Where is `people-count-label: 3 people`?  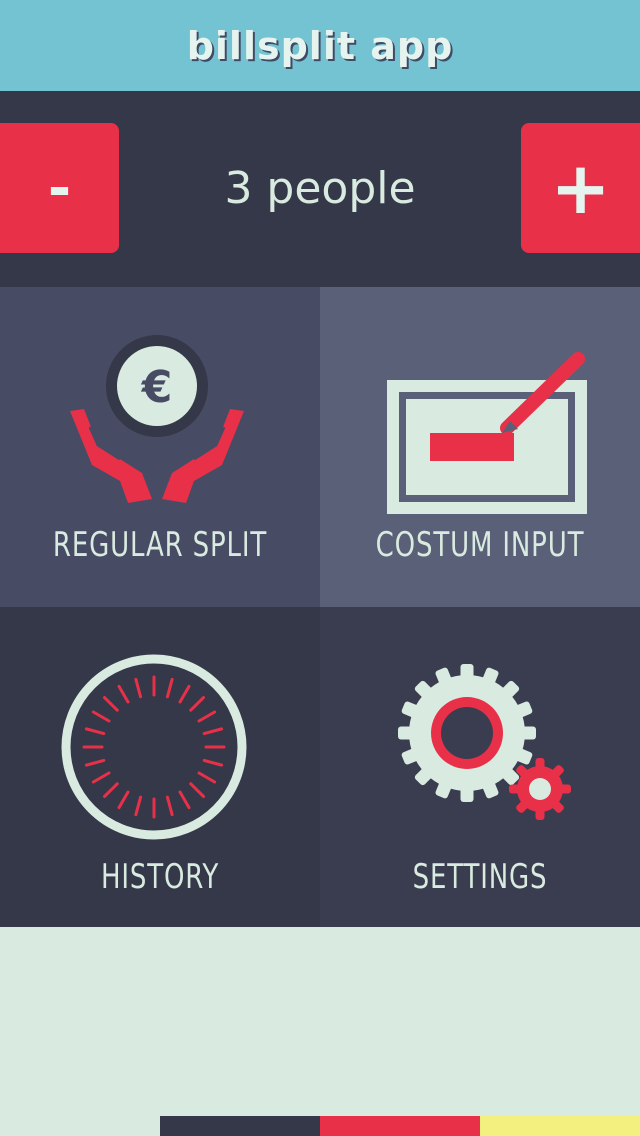
people-count-label: 3 people is located at coordinates (320, 188).